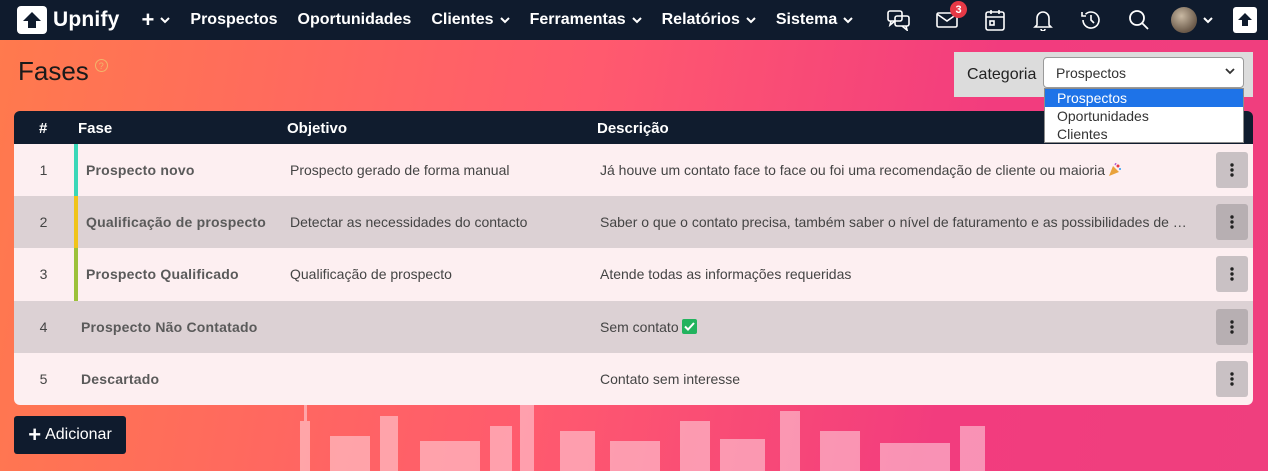 The width and height of the screenshot is (1268, 471). I want to click on table-row: 5 Descartado Contato sem interesse, so click(633, 378).